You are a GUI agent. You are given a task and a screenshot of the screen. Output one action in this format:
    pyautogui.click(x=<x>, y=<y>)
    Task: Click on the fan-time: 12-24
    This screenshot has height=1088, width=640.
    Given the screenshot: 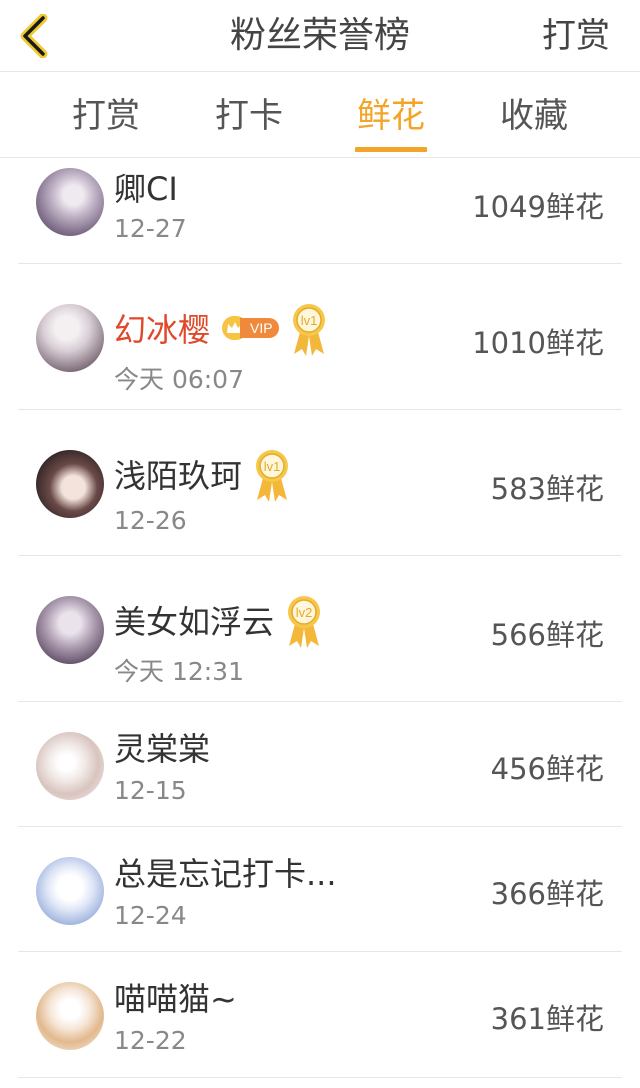 What is the action you would take?
    pyautogui.click(x=150, y=915)
    